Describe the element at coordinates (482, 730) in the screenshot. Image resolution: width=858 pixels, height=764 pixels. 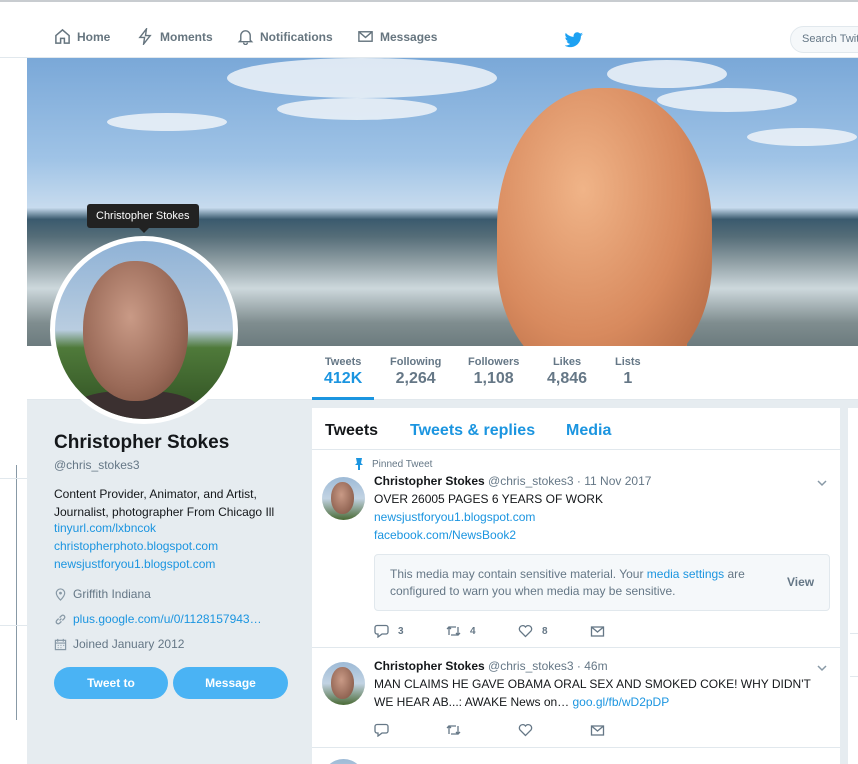
I see `retweet-button` at that location.